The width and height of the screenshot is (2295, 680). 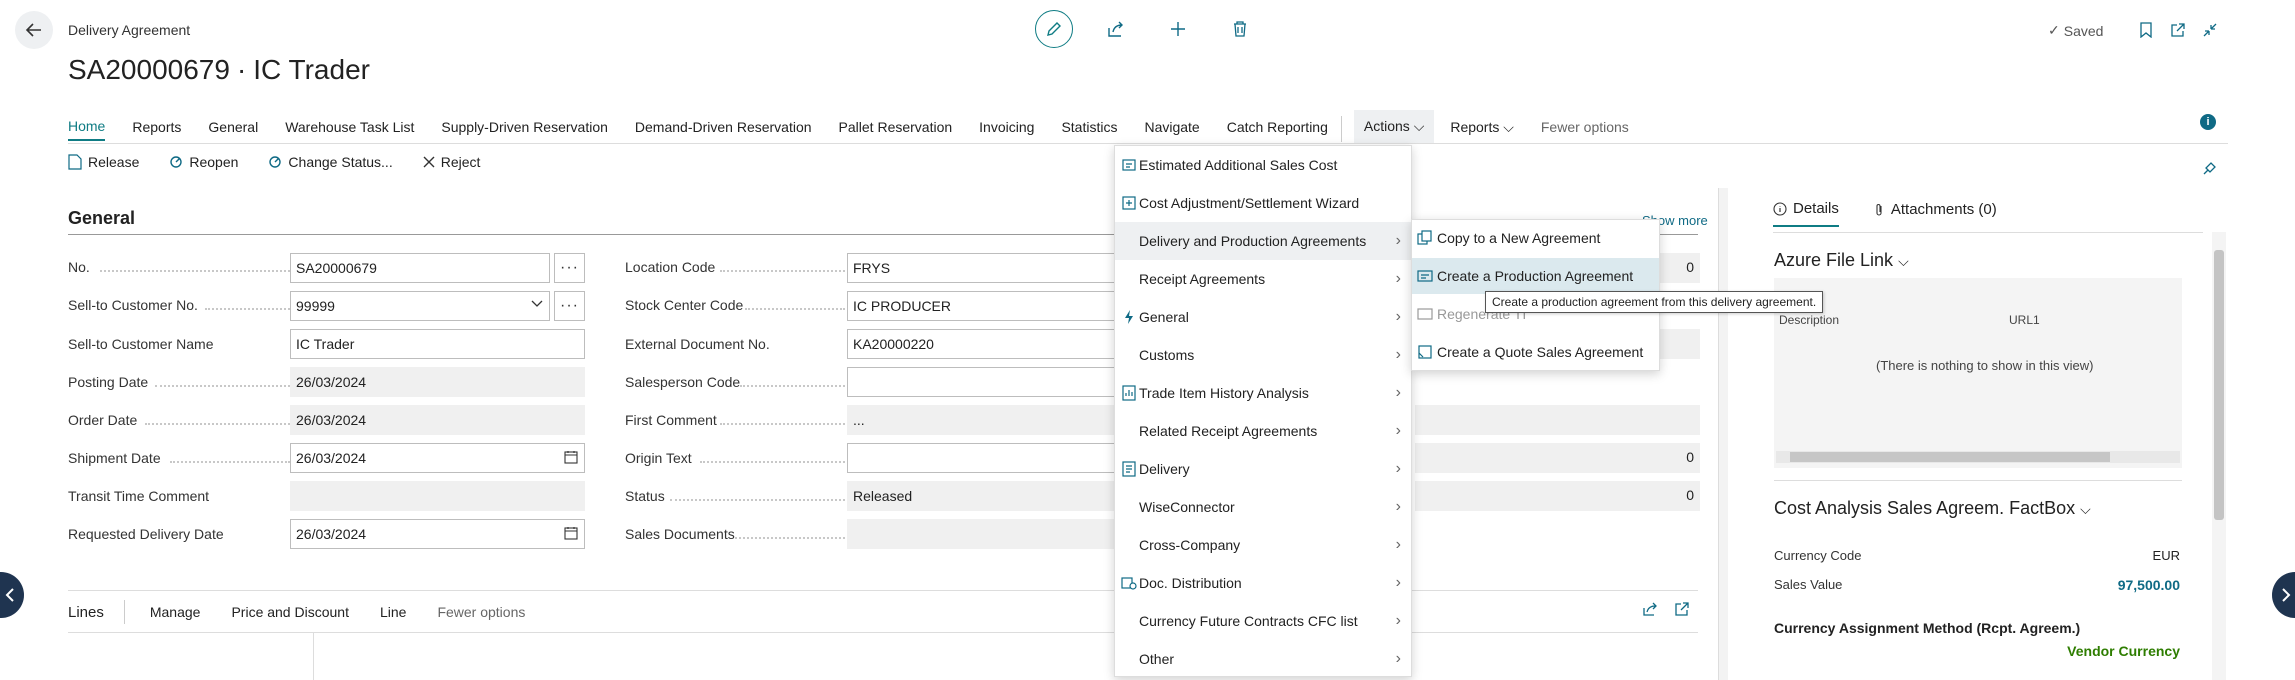 I want to click on menu-item-general: General ›, so click(x=1264, y=317).